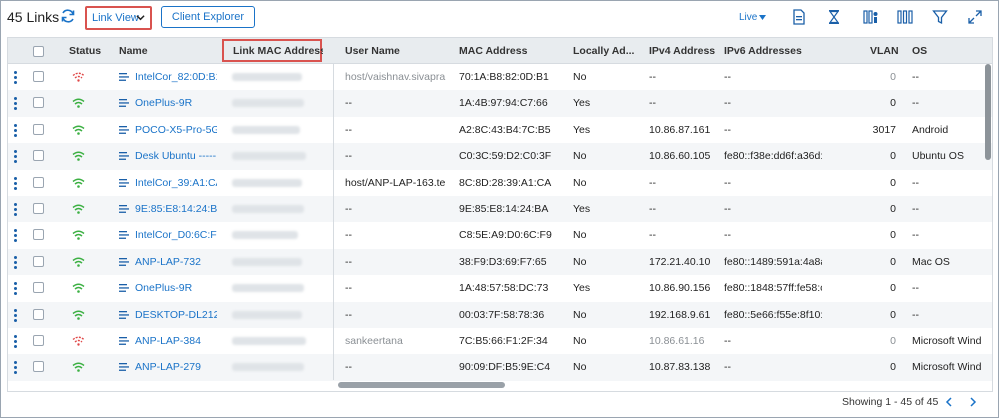  I want to click on column-header-vlan: VLAN, so click(885, 51).